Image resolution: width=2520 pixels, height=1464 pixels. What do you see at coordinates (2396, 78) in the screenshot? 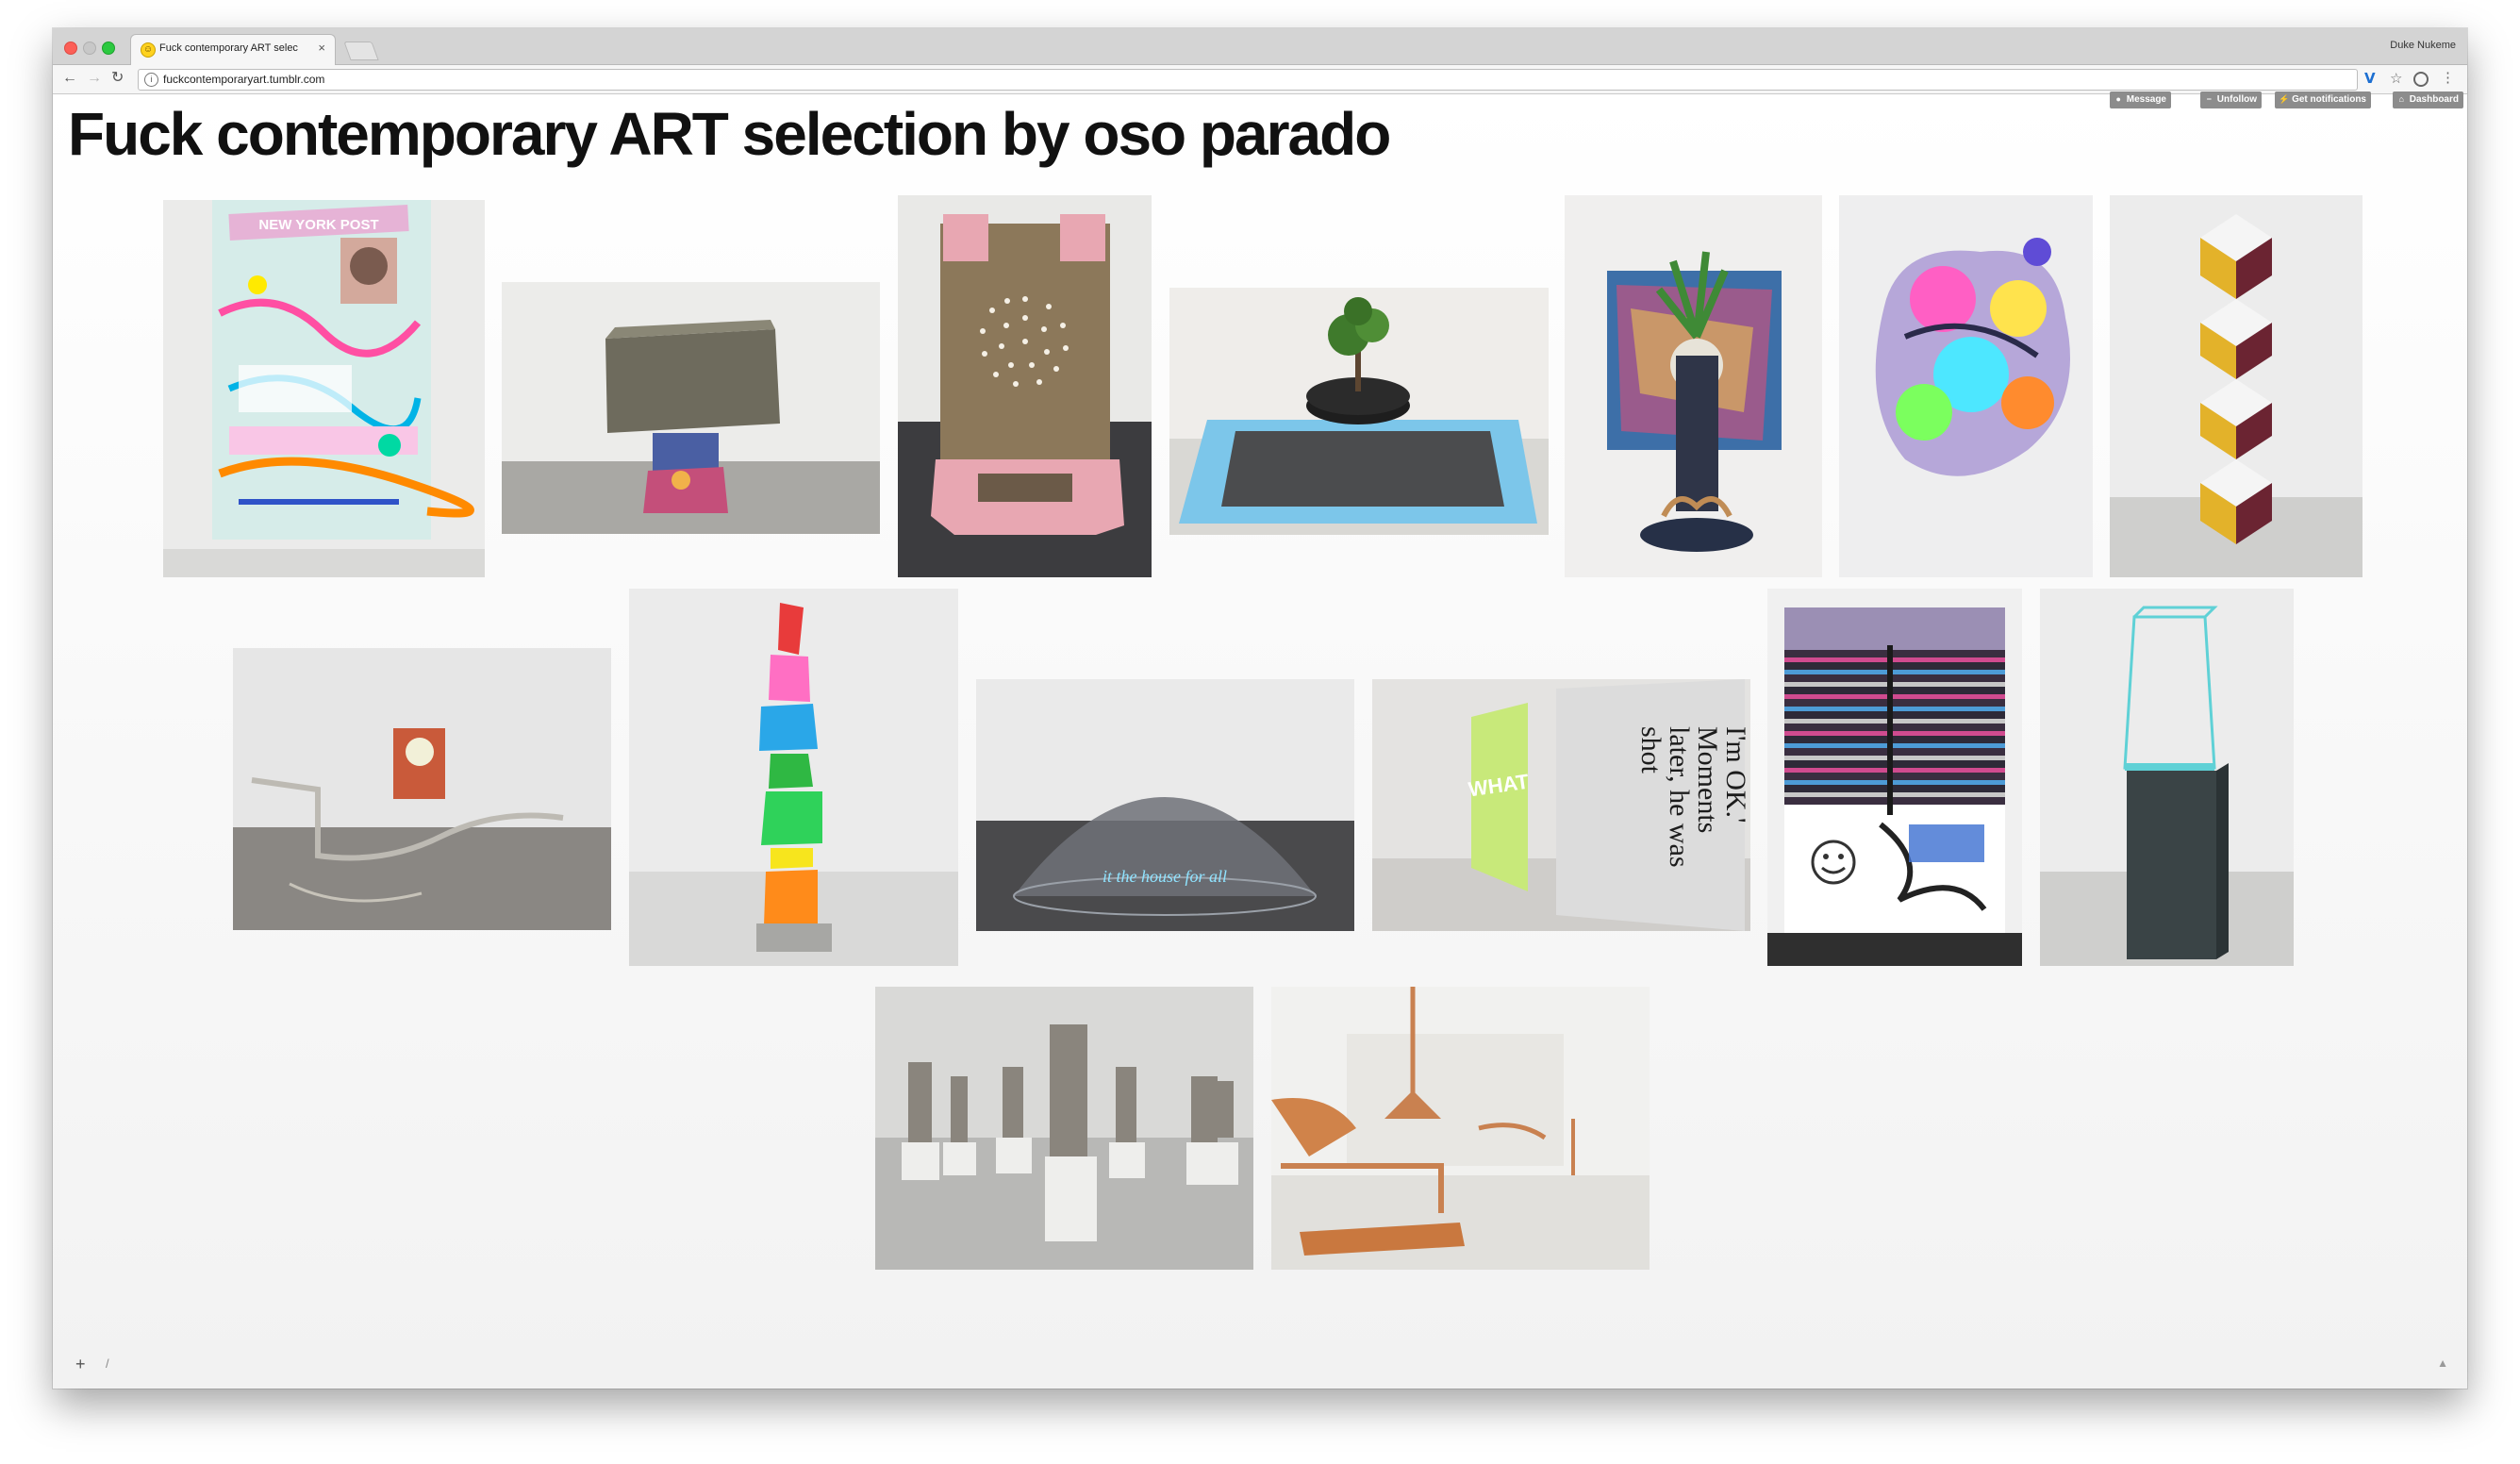
I see `bookmark-star-icon: ☆` at bounding box center [2396, 78].